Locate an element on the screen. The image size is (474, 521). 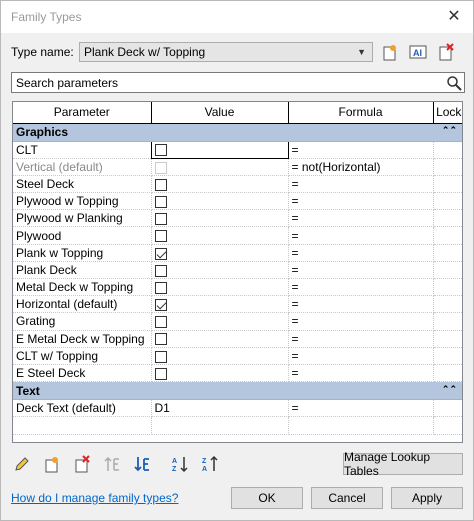
sort-descending-button: Z A is located at coordinates (210, 464).